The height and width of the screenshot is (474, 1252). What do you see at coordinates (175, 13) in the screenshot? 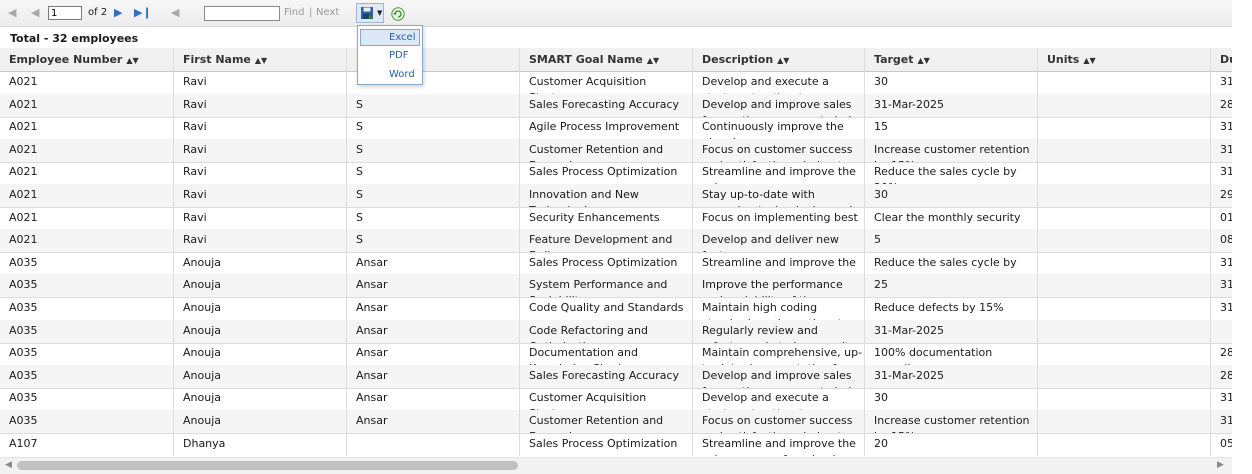
I see `back-to-parent-icon: ◀​` at bounding box center [175, 13].